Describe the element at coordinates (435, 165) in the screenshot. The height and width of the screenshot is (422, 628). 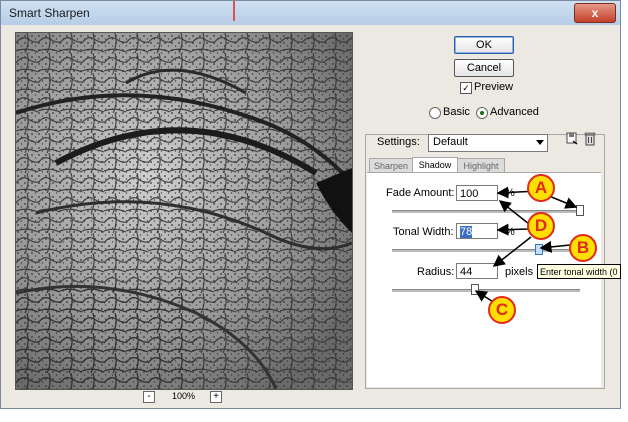
I see `tab-shadow: Shadow` at that location.